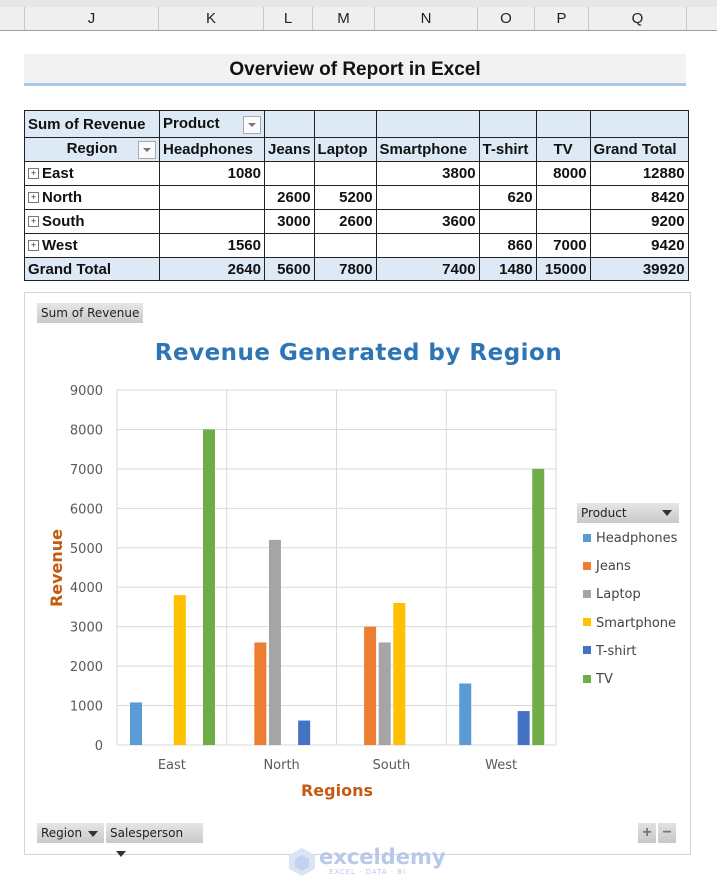 This screenshot has width=717, height=895. Describe the element at coordinates (613, 567) in the screenshot. I see `legend-label: Jeans` at that location.